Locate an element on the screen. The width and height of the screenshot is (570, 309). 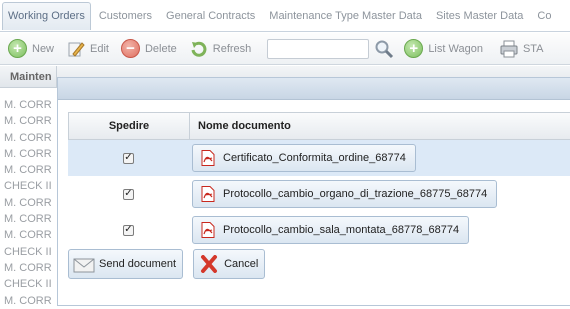
cancel-button: Cancel is located at coordinates (229, 264).